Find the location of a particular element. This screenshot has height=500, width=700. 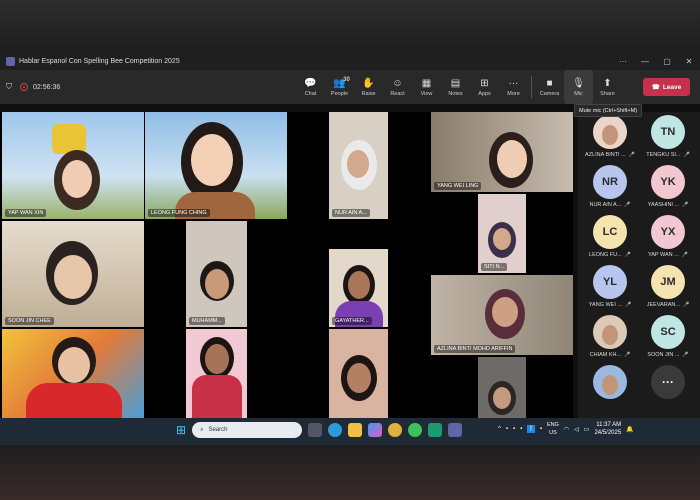

participant-name: AZLINA BINTI MOHD ARIFFIN is located at coordinates (475, 349).